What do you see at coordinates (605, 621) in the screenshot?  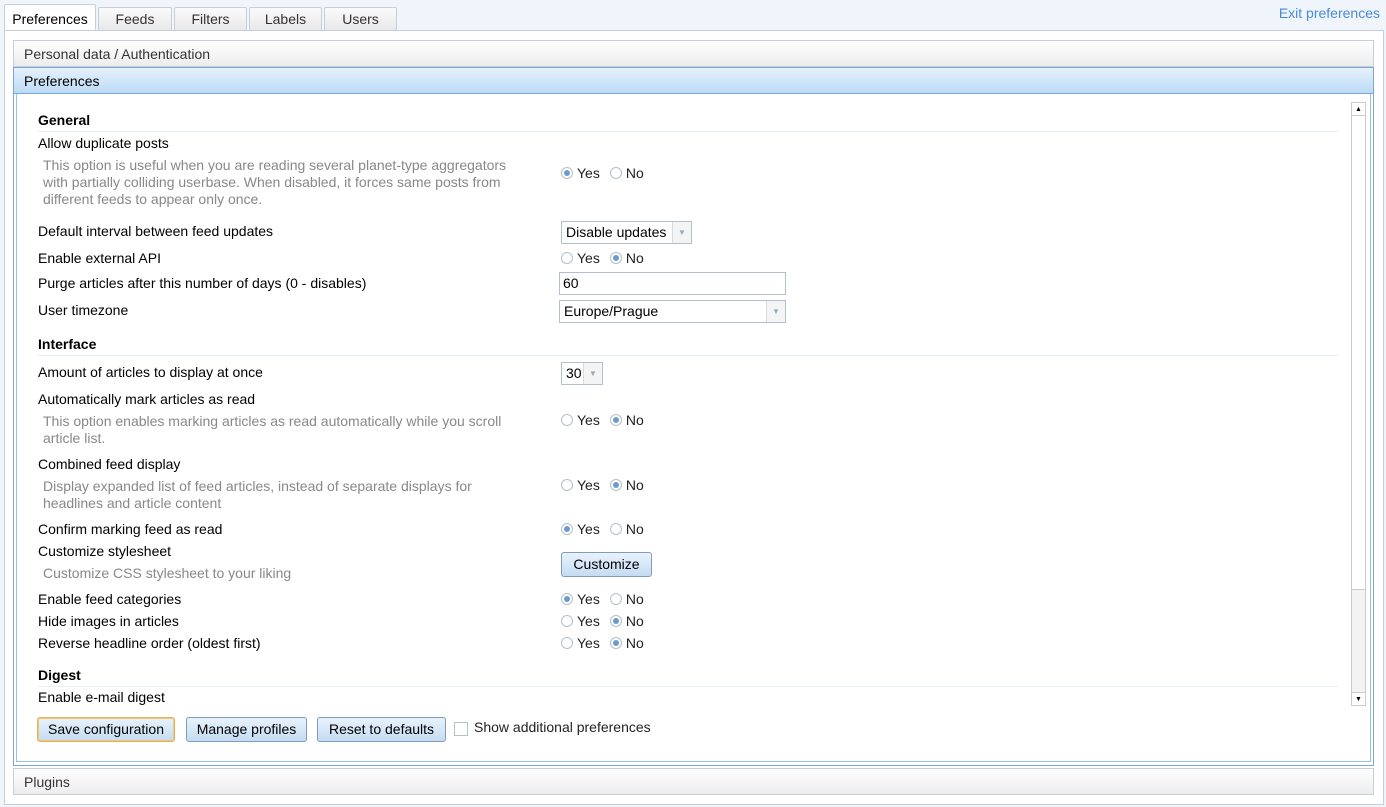 I see `hide-images-radio: Yes No` at bounding box center [605, 621].